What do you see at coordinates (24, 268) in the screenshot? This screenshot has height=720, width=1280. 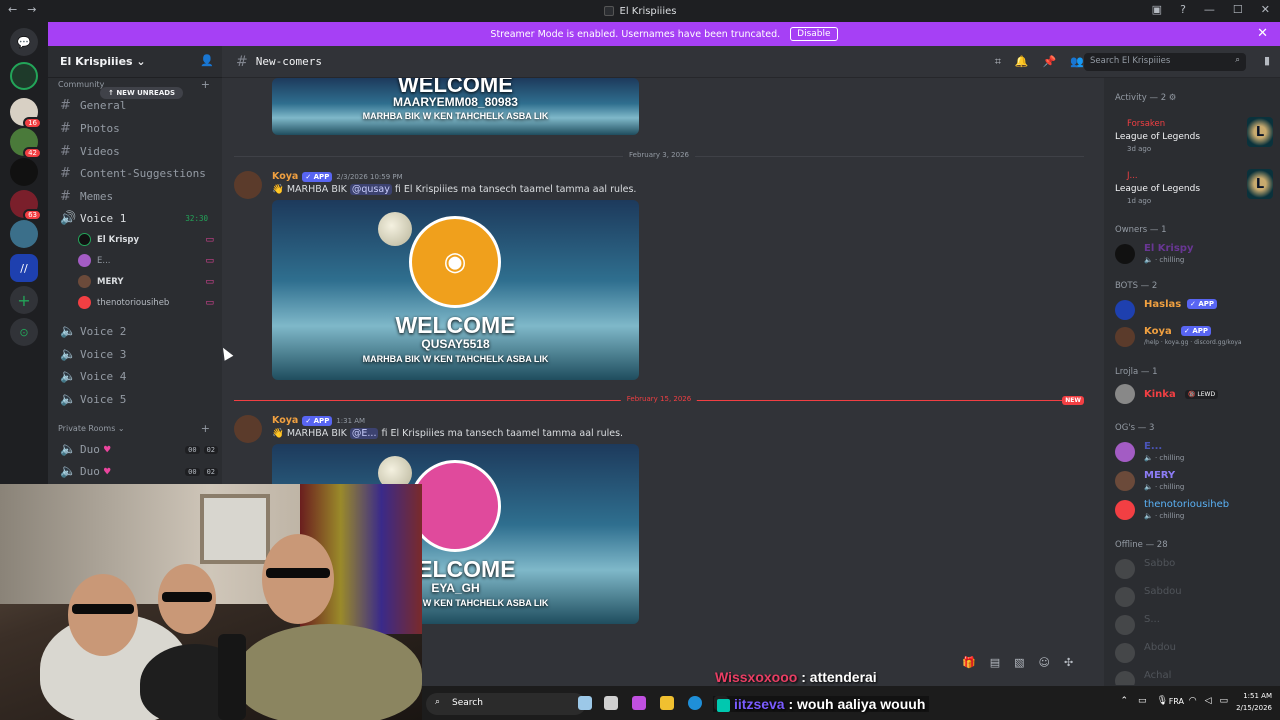 I see `server-icon: //` at bounding box center [24, 268].